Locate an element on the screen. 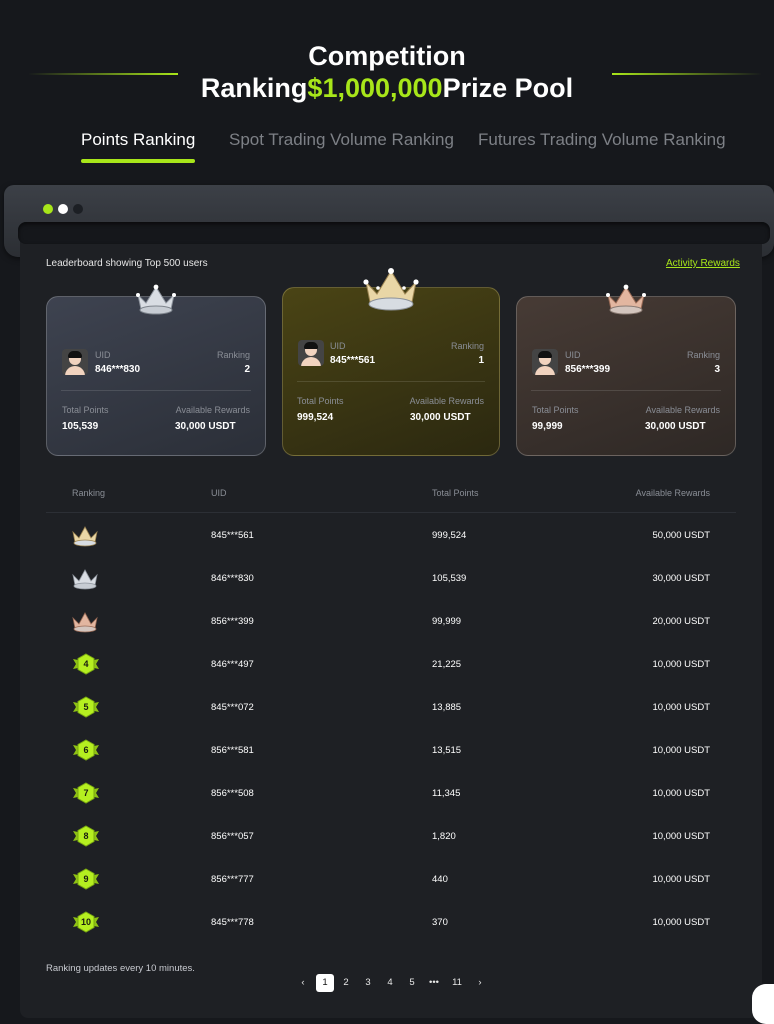  chat-widget-button is located at coordinates (763, 1004).